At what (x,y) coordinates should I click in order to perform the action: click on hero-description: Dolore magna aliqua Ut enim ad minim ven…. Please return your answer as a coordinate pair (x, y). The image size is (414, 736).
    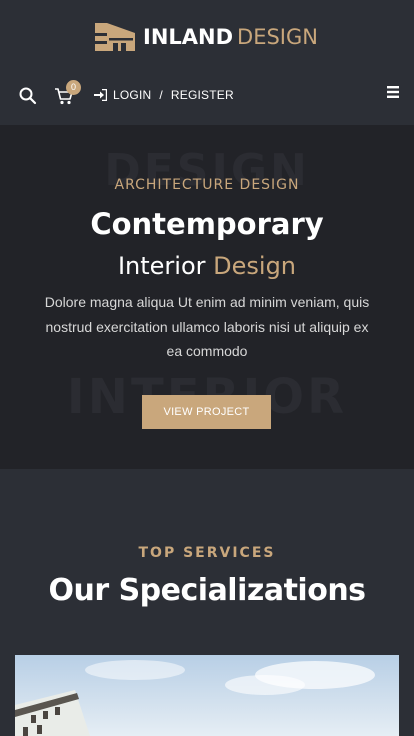
    Looking at the image, I should click on (207, 326).